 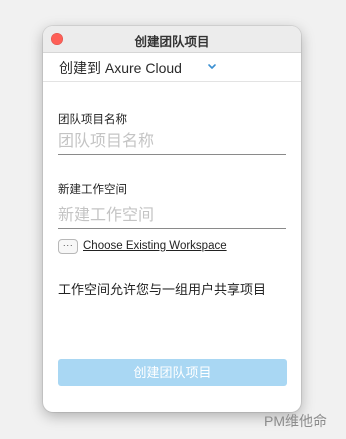 What do you see at coordinates (162, 289) in the screenshot?
I see `workspace-info-text: 工作空间允许您与一组用户共享项目` at bounding box center [162, 289].